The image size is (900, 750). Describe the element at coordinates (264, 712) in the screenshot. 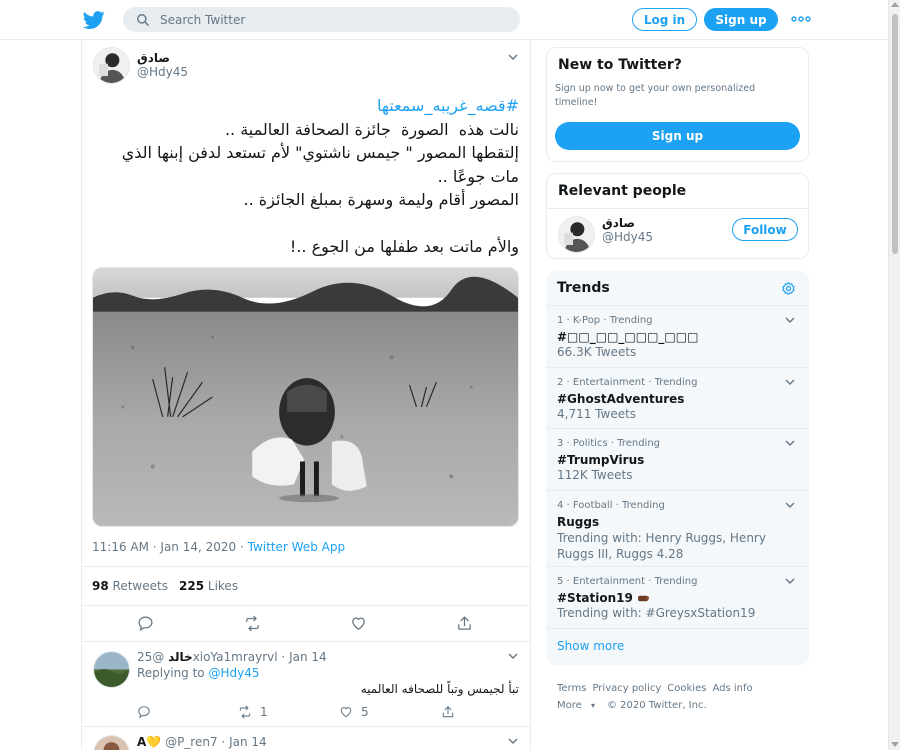

I see `reply-retweet-count: 1` at that location.